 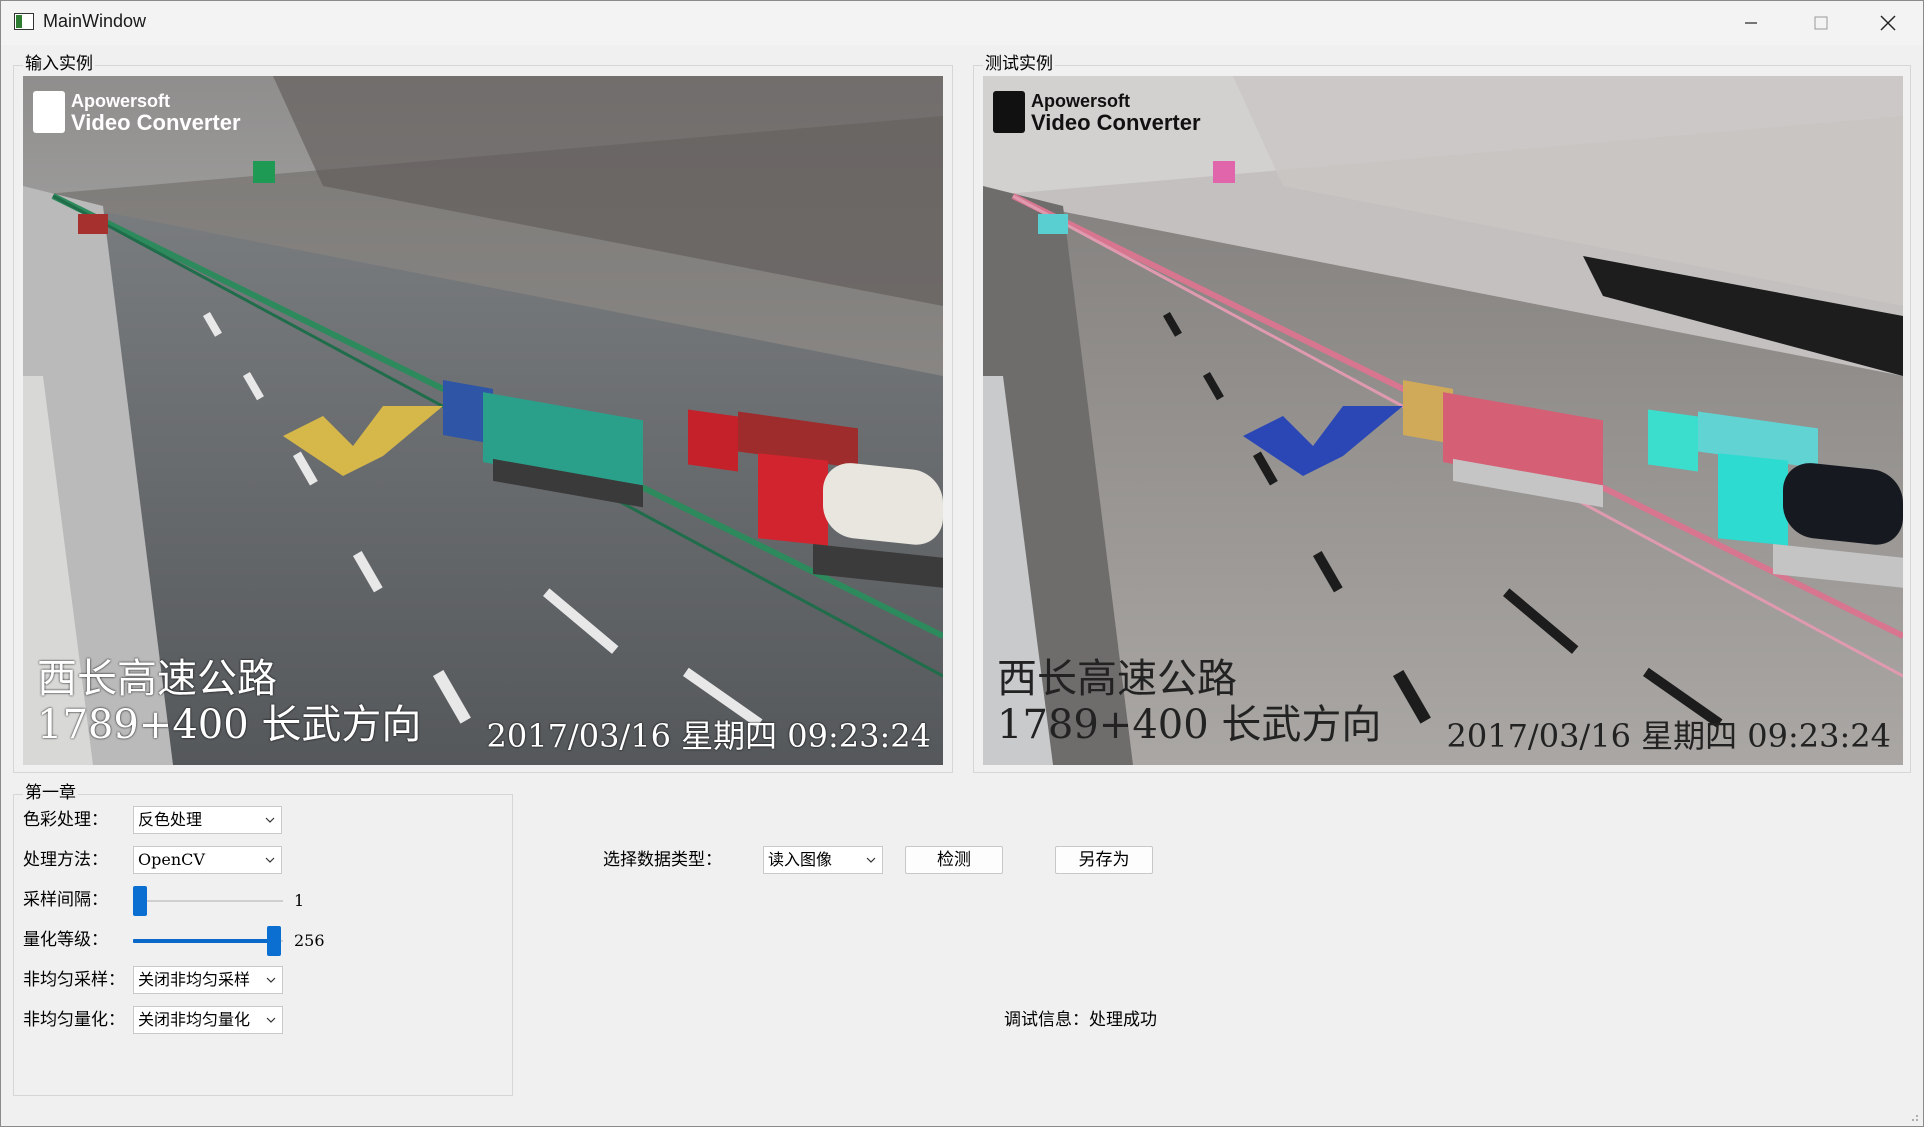 I want to click on maximize-icon, so click(x=1821, y=23).